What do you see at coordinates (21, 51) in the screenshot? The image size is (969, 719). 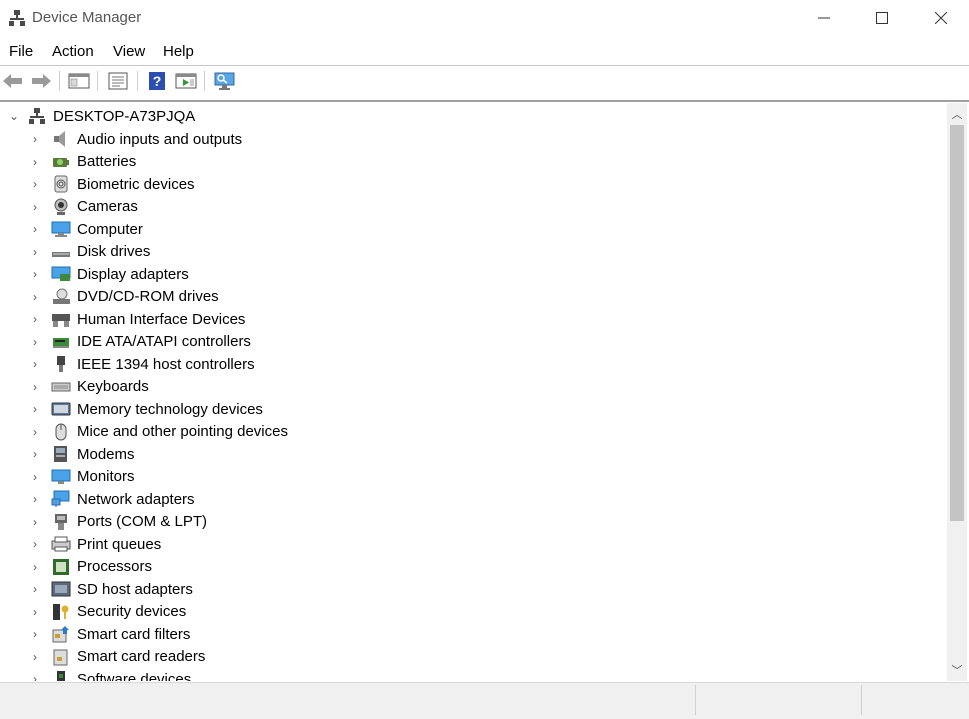 I see `menu-file: File` at bounding box center [21, 51].